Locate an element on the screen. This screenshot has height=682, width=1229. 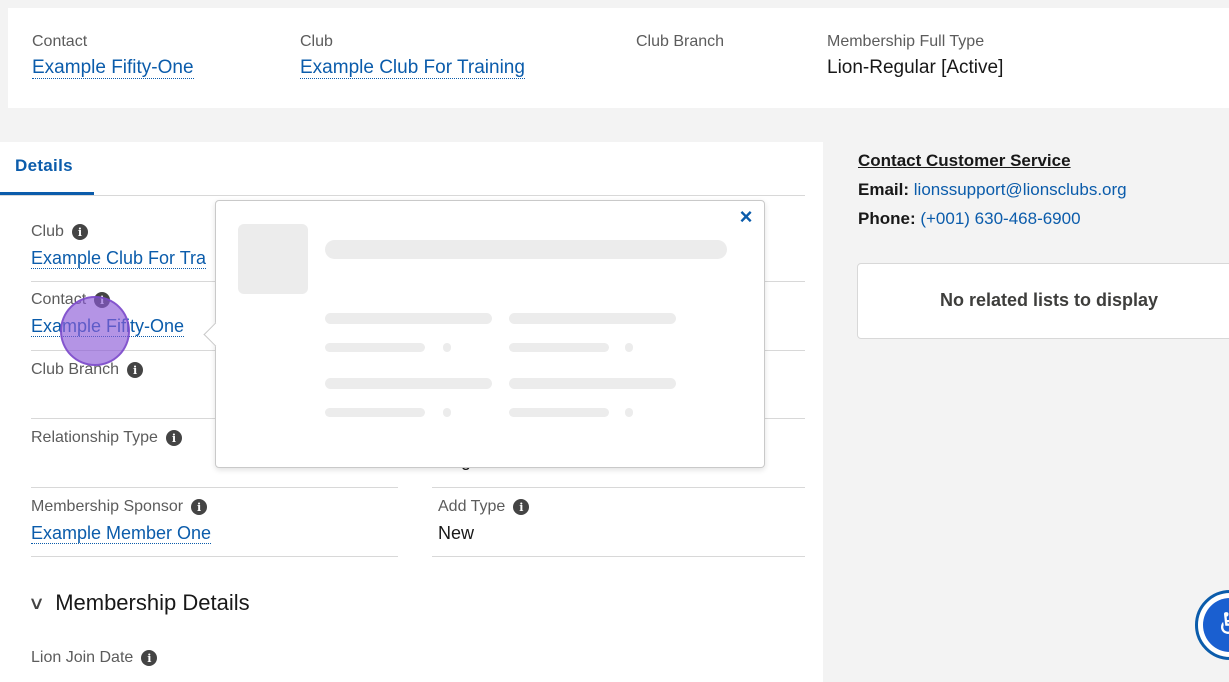
field-club-branch: Club Branch i is located at coordinates (87, 370).